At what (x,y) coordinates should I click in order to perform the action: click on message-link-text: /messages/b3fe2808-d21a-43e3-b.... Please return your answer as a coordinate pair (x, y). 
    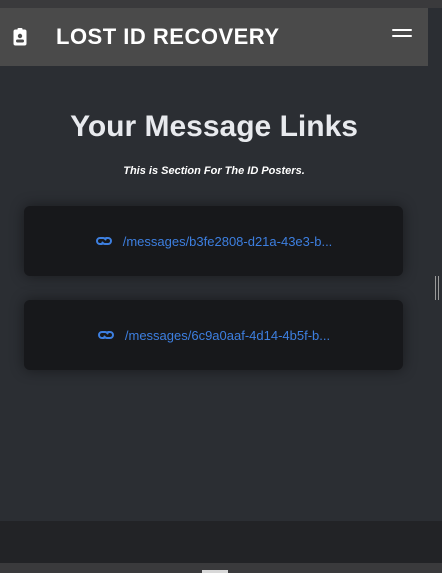
    Looking at the image, I should click on (228, 241).